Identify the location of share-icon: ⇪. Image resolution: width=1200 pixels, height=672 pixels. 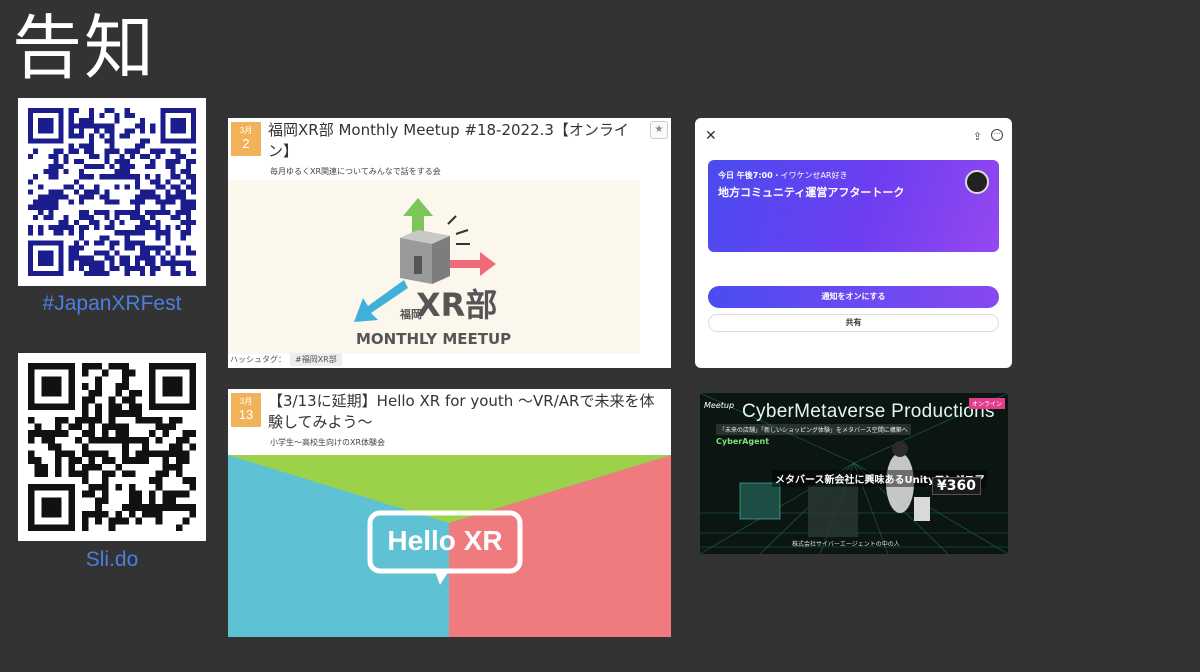
(977, 136).